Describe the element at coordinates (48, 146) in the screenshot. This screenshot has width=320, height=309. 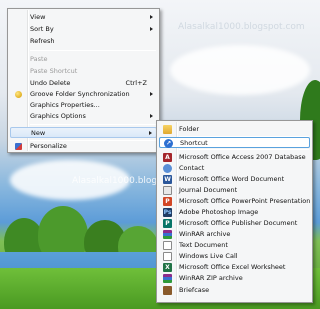
I see `menu-item-label: Personalize` at that location.